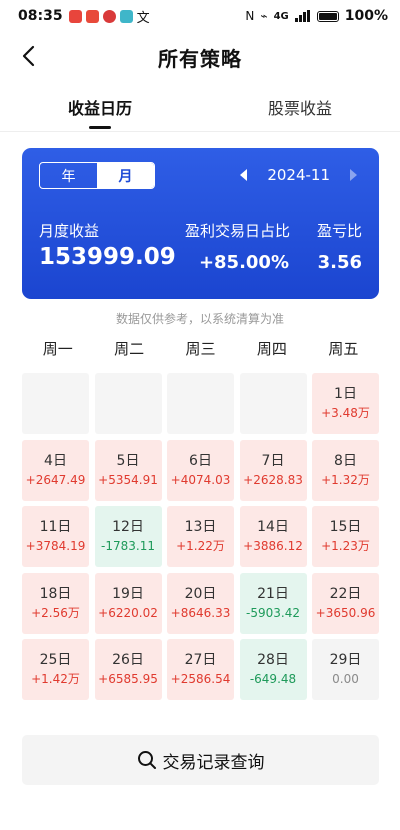  I want to click on tab-stock-profit: 股票收益, so click(300, 106).